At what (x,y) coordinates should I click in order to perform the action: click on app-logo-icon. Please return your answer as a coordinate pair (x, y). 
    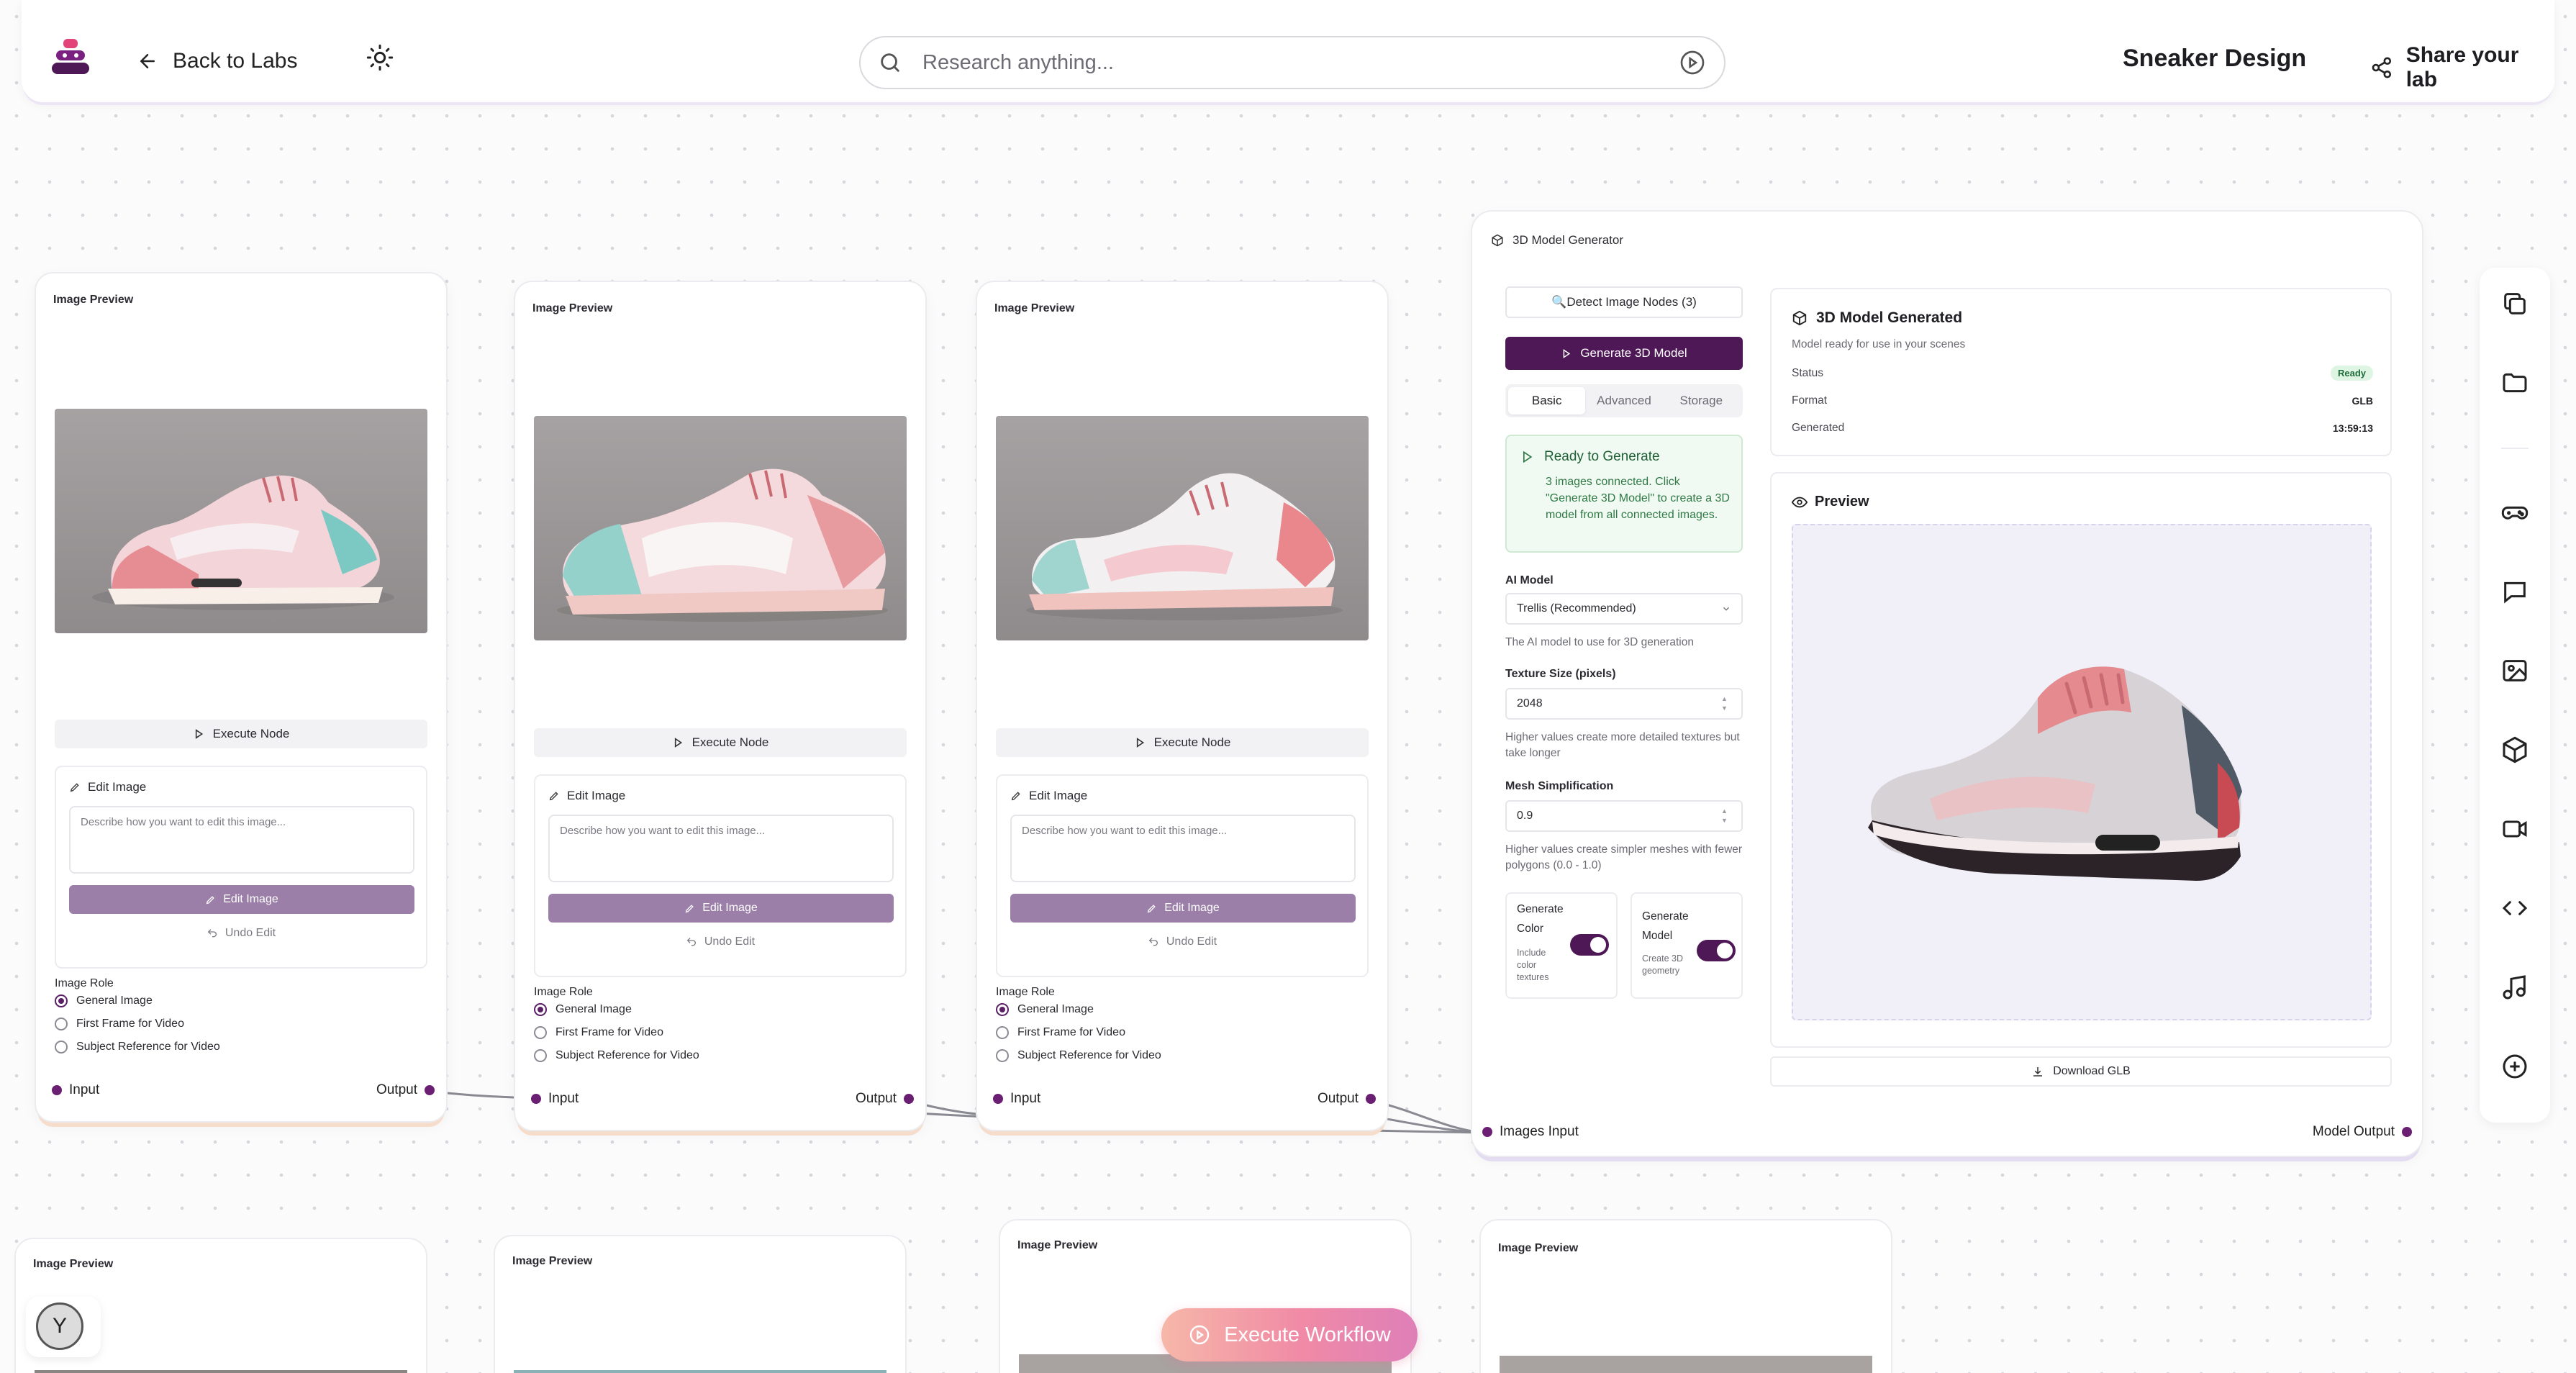
    Looking at the image, I should click on (70, 57).